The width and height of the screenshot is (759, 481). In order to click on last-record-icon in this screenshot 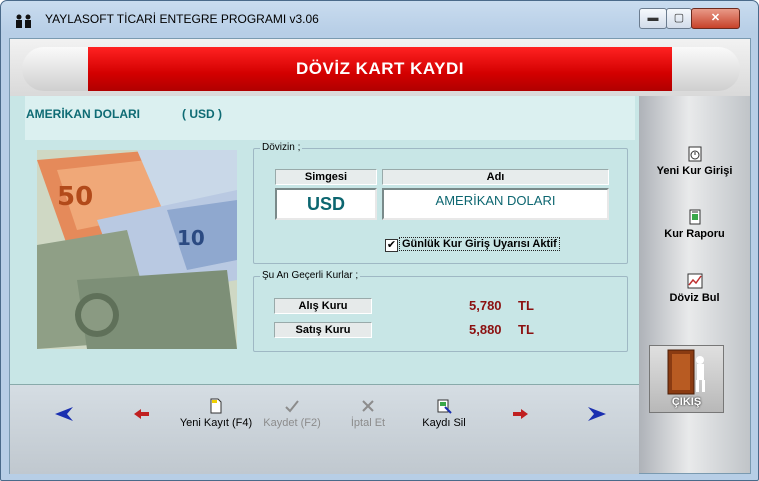, I will do `click(596, 414)`.